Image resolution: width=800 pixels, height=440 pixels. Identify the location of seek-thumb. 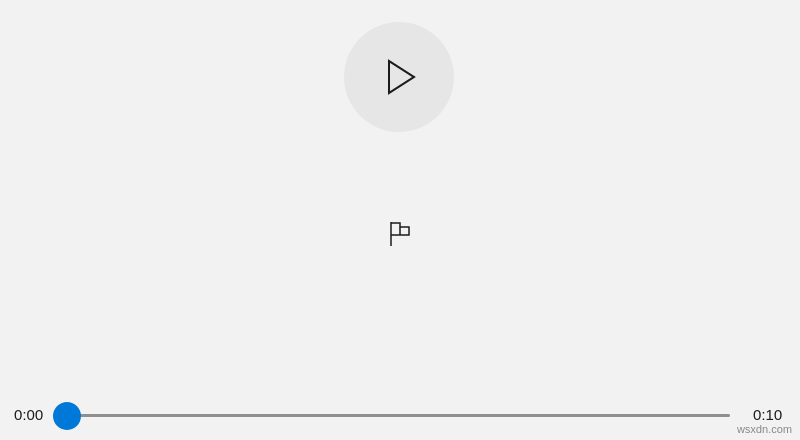
(67, 416).